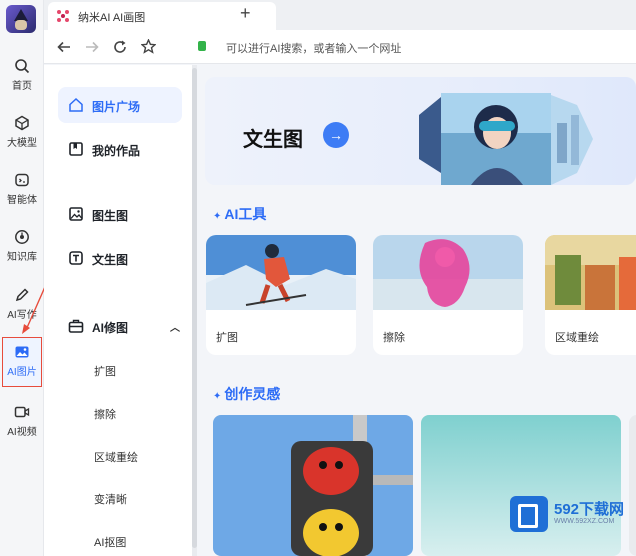 This screenshot has height=556, width=636. What do you see at coordinates (76, 149) in the screenshot?
I see `bookmark-icon` at bounding box center [76, 149].